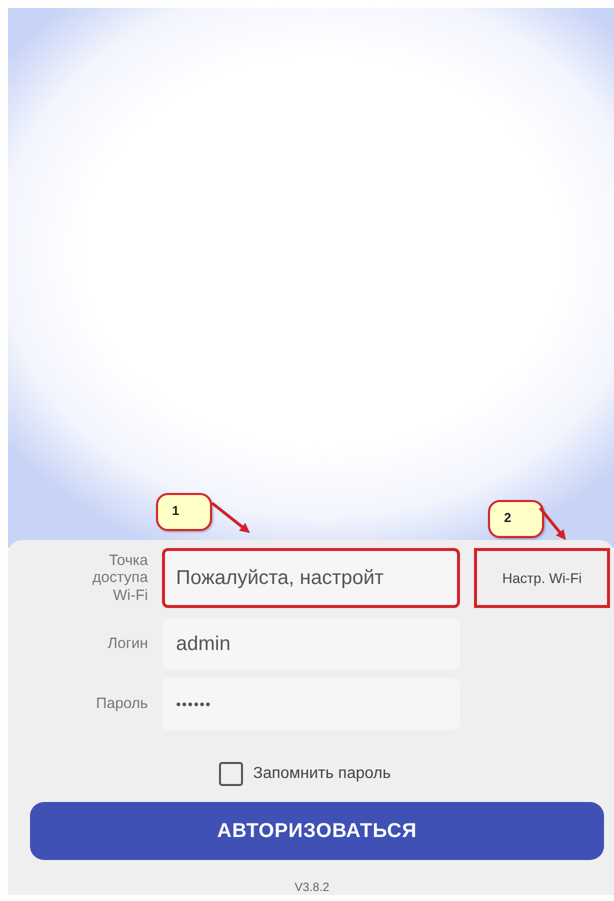 This screenshot has height=901, width=614. I want to click on version-text: V3.8.2, so click(312, 887).